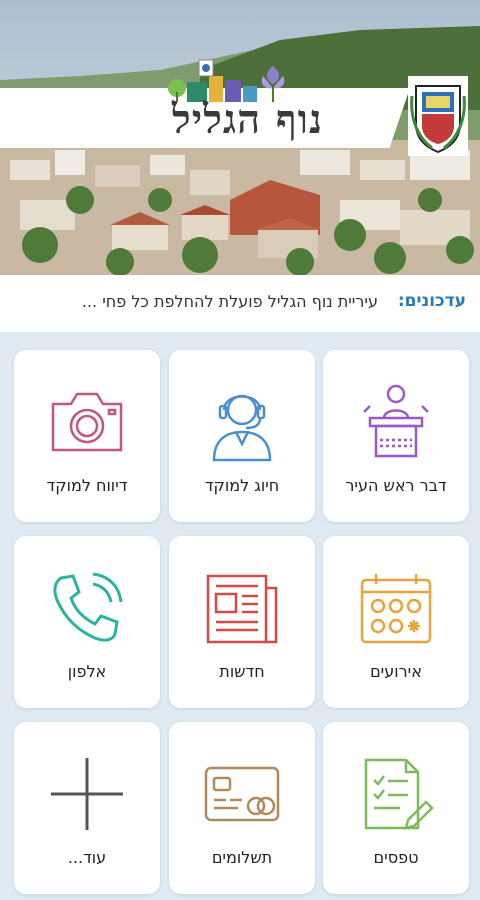 This screenshot has width=480, height=900. I want to click on newspaper-icon, so click(242, 609).